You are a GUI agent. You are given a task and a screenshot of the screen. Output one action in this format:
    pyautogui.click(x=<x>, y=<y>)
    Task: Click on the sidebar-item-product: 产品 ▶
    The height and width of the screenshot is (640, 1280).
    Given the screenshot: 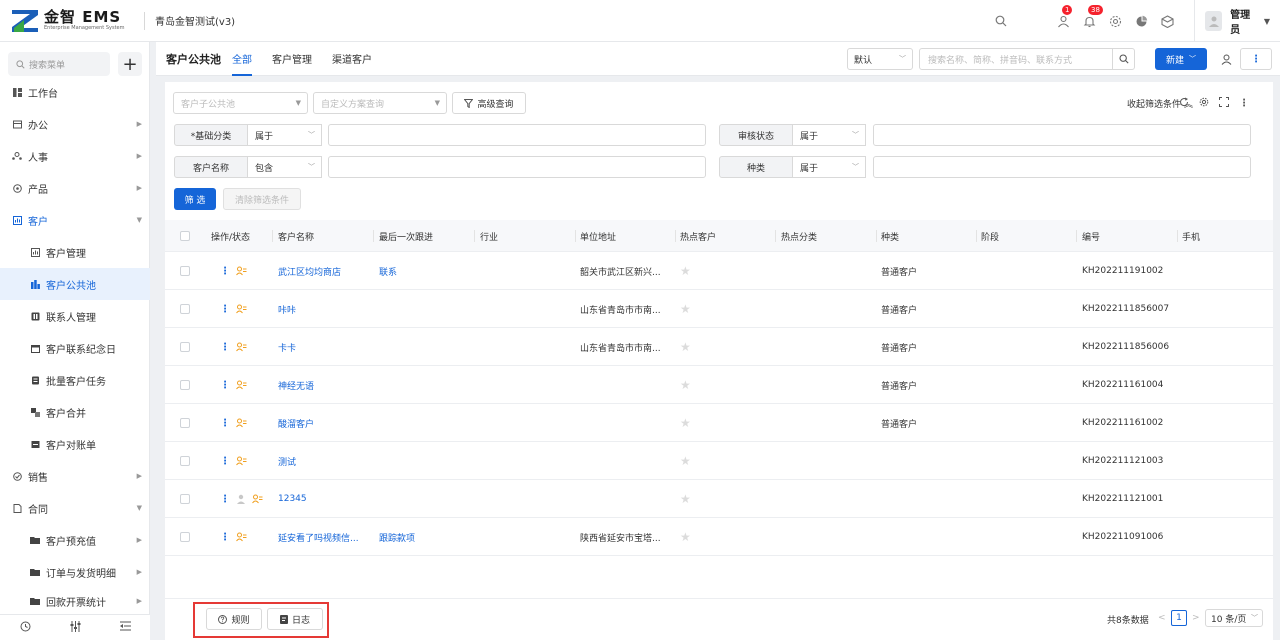 What is the action you would take?
    pyautogui.click(x=75, y=188)
    